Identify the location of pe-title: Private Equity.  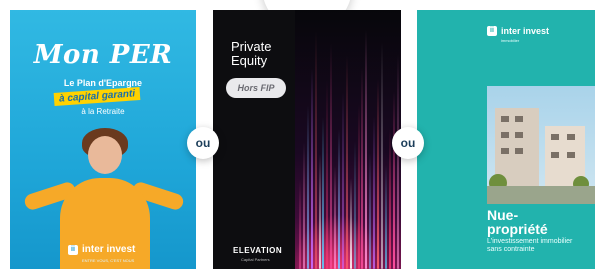
(251, 54).